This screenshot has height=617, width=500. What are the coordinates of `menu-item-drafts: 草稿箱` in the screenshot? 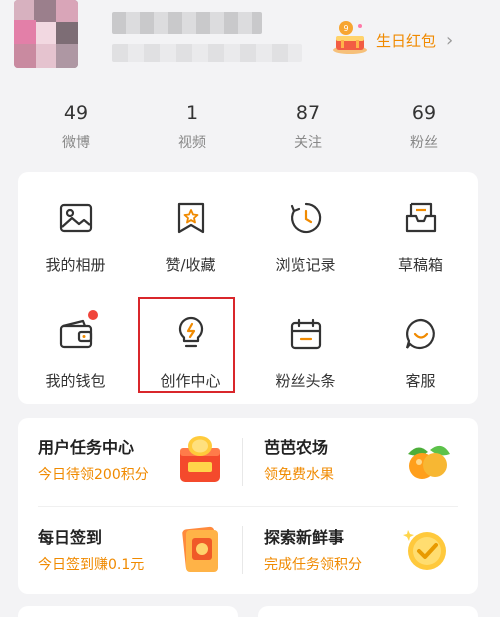 It's located at (420, 230).